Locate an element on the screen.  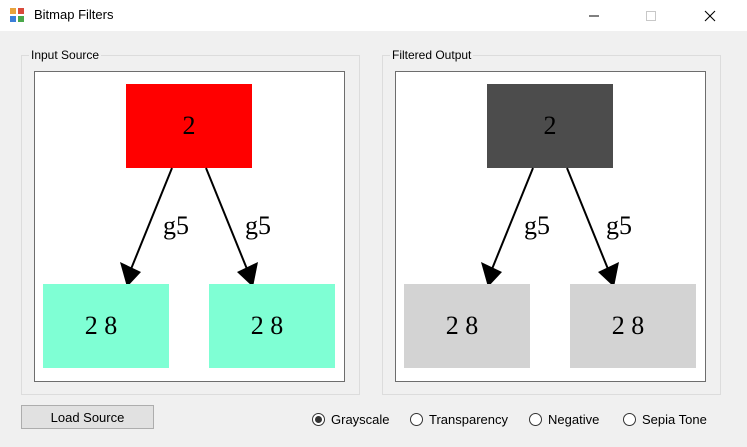
radio-negative: Negative is located at coordinates (564, 419).